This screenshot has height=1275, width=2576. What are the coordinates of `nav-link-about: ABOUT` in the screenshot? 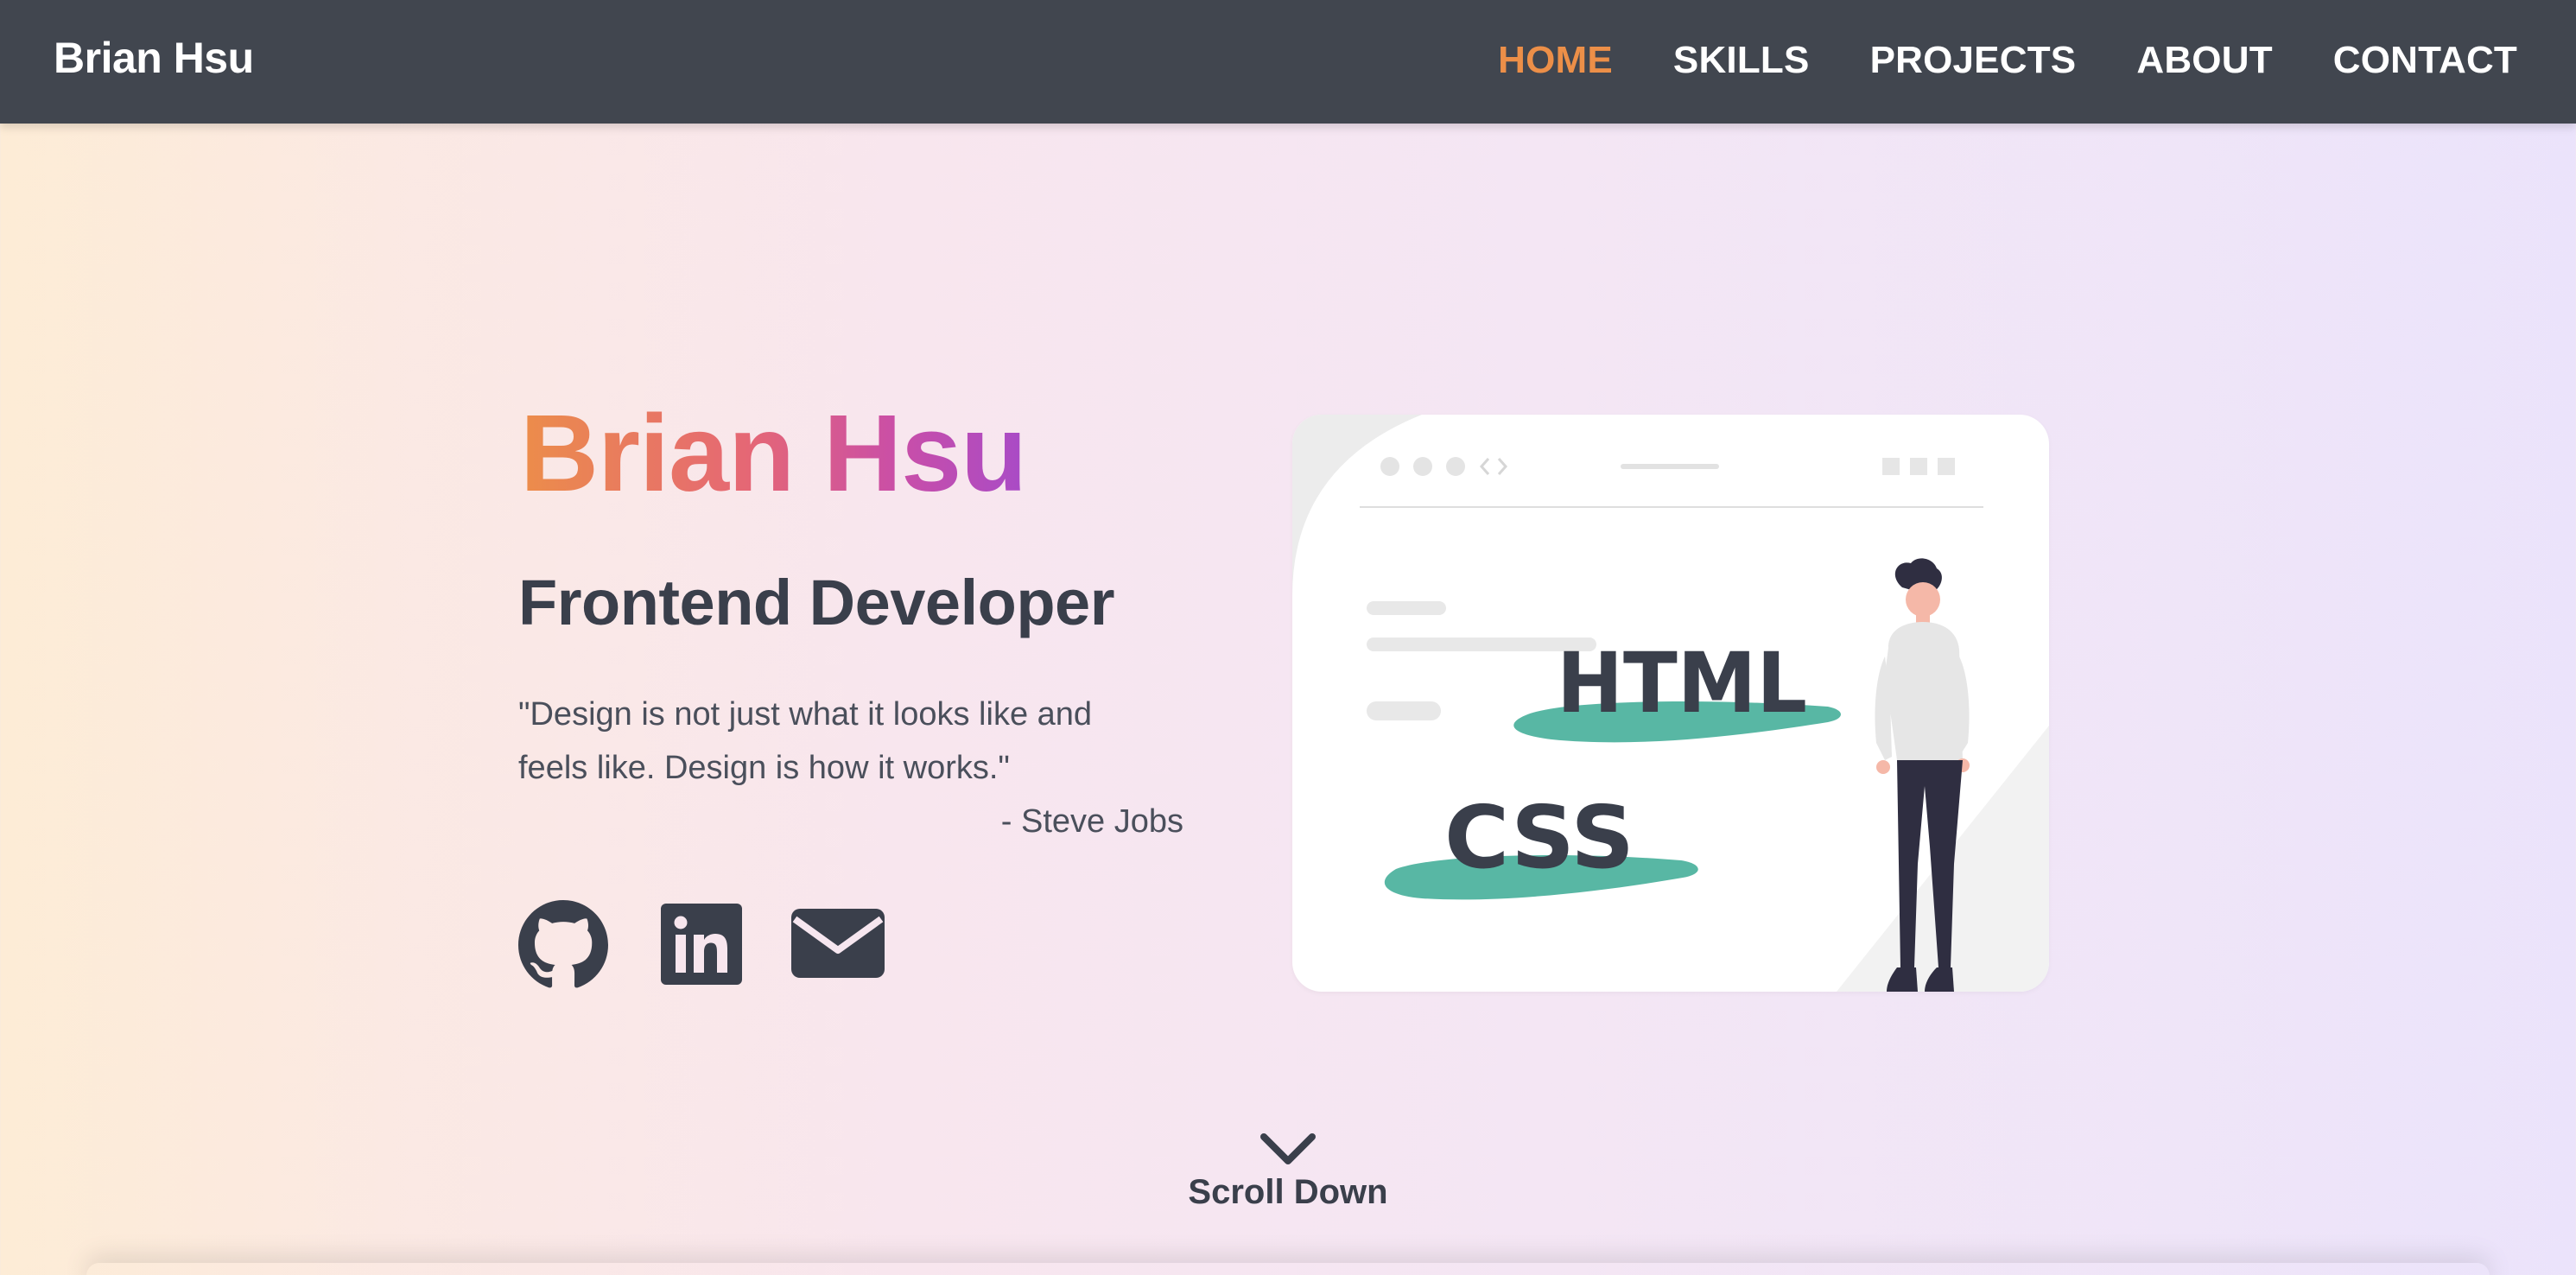 It's located at (2204, 61).